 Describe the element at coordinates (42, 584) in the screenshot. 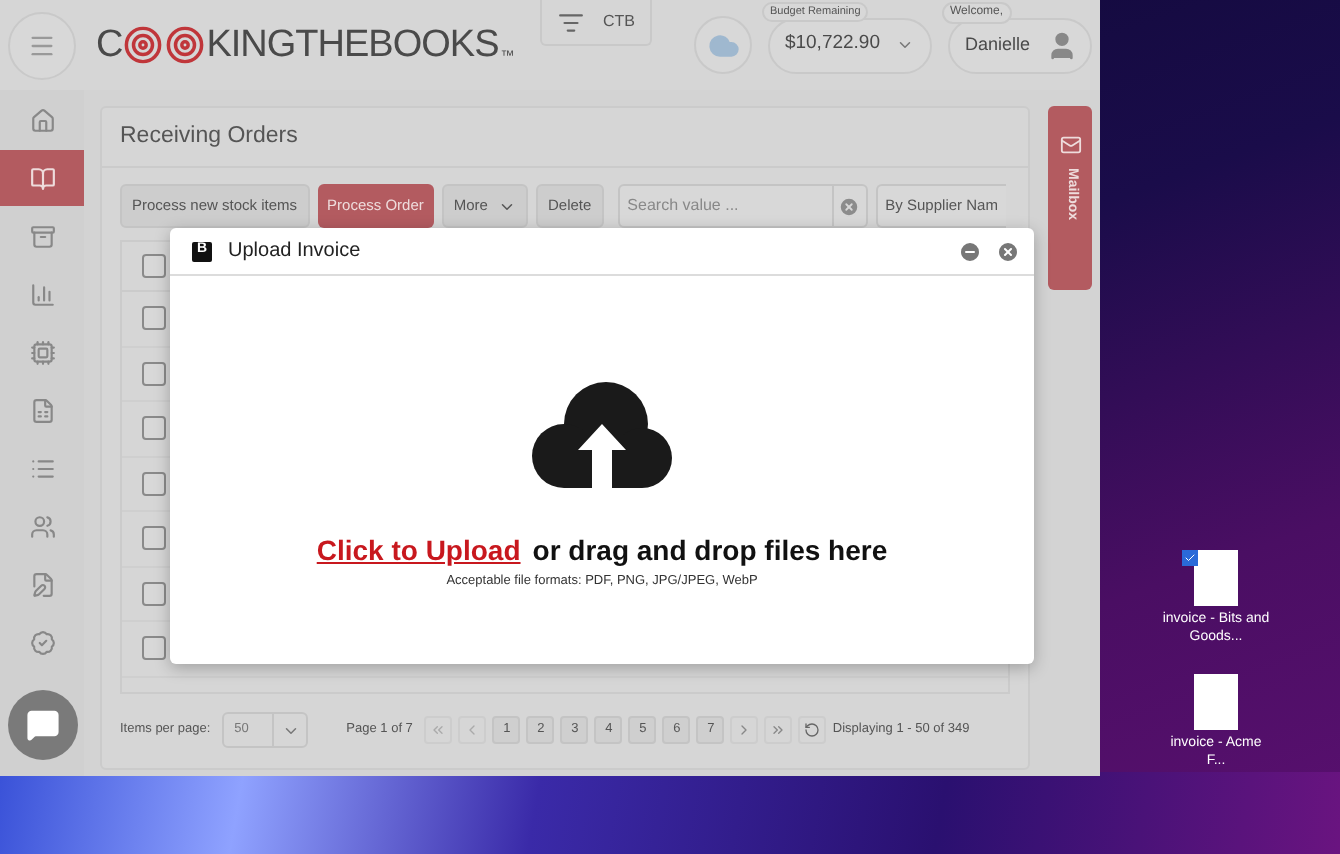

I see `edit-document-icon` at that location.